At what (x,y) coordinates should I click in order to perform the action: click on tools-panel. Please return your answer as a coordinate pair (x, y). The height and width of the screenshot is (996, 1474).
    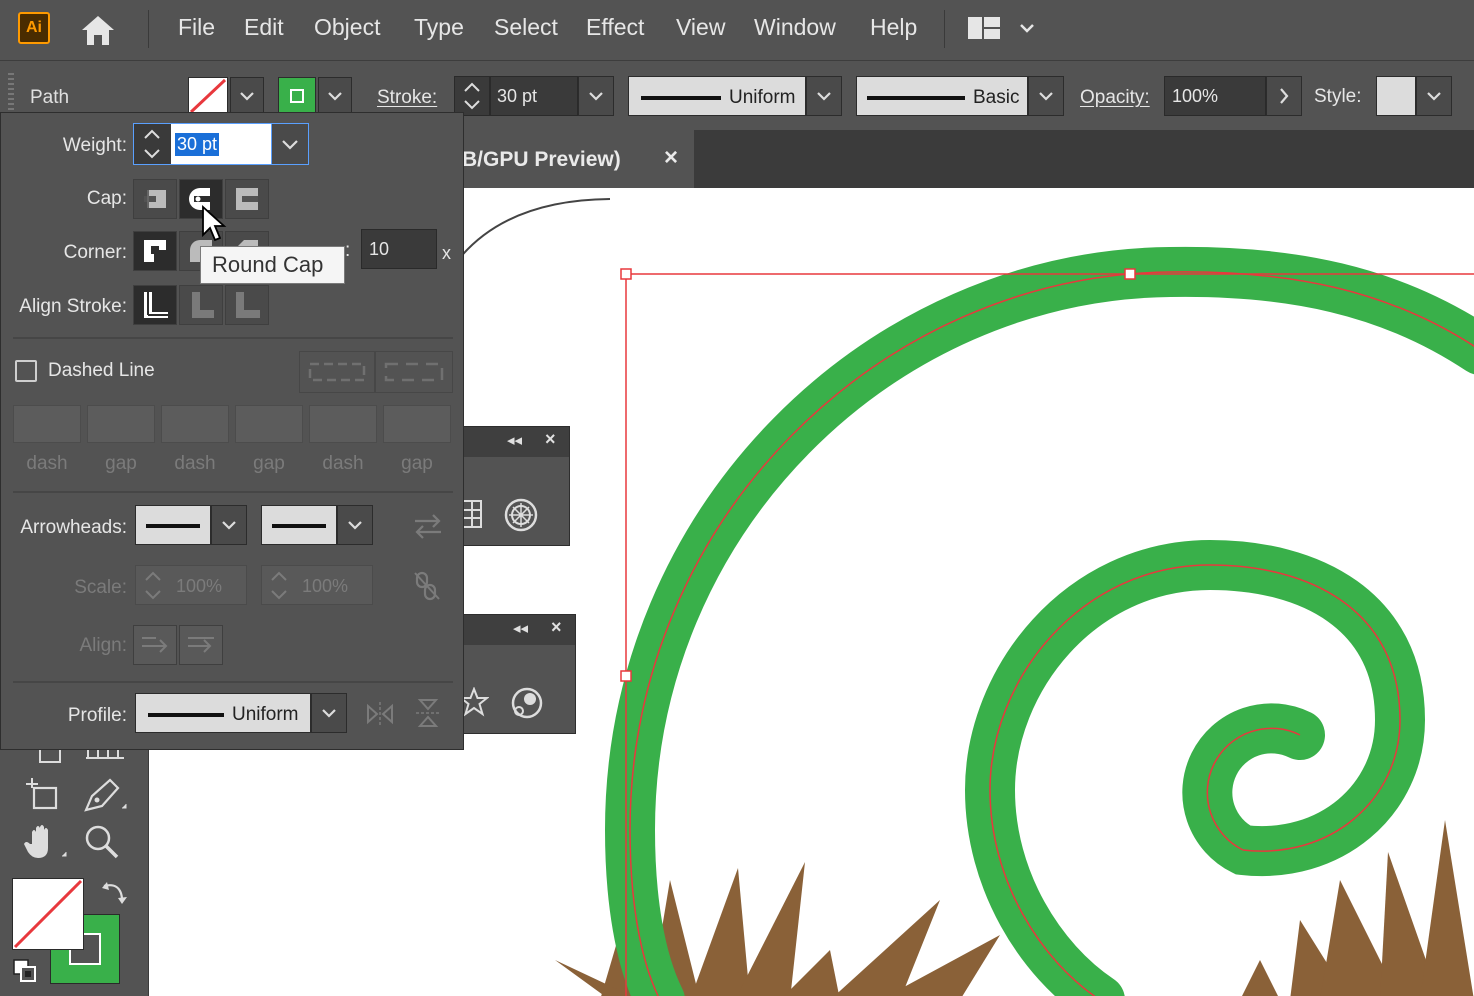
    Looking at the image, I should click on (74, 863).